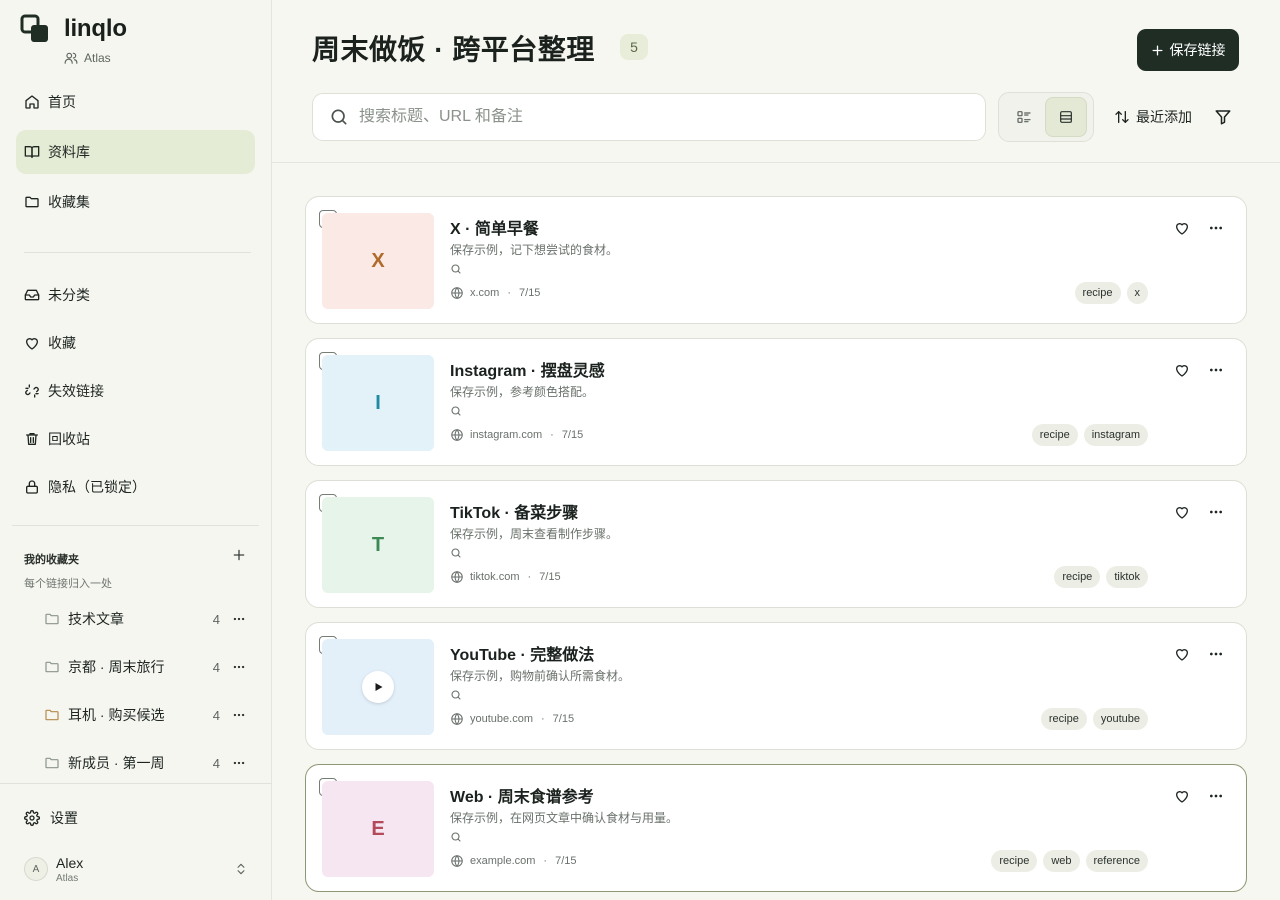  Describe the element at coordinates (1061, 861) in the screenshot. I see `tag: web` at that location.